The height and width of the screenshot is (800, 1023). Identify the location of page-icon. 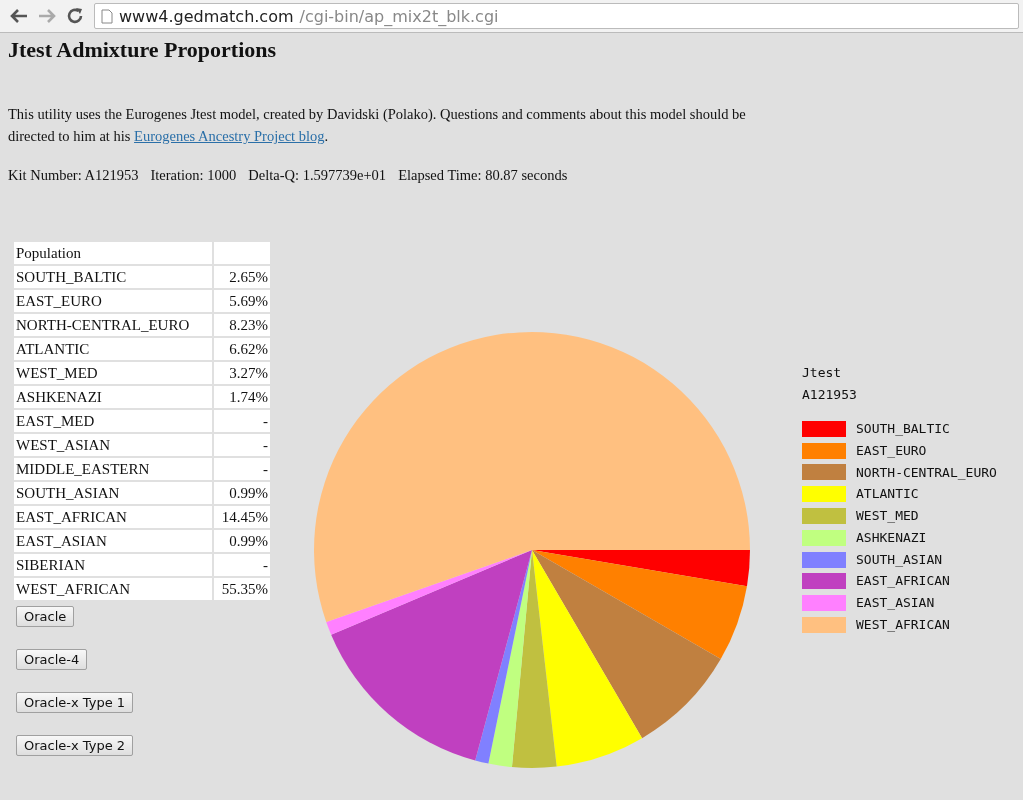
(107, 16).